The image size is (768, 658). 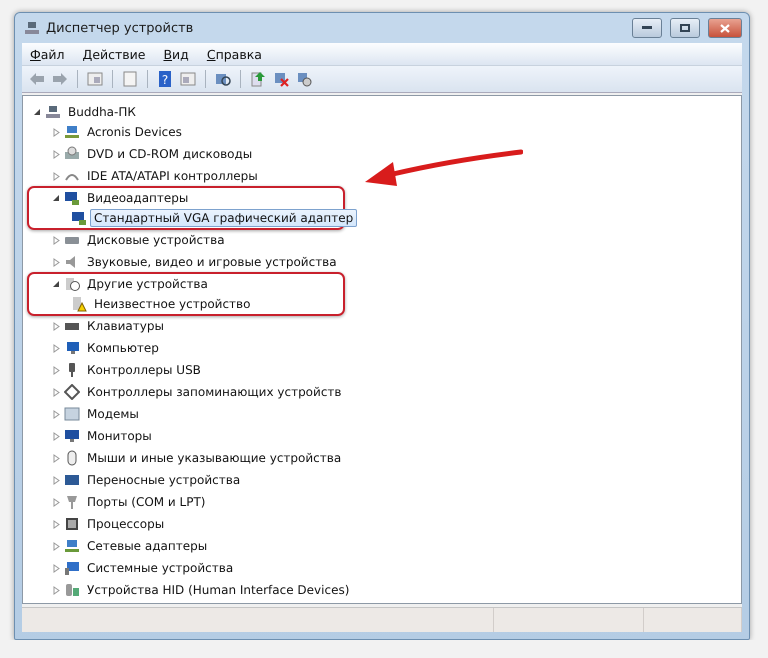 What do you see at coordinates (72, 414) in the screenshot?
I see `modem-icon` at bounding box center [72, 414].